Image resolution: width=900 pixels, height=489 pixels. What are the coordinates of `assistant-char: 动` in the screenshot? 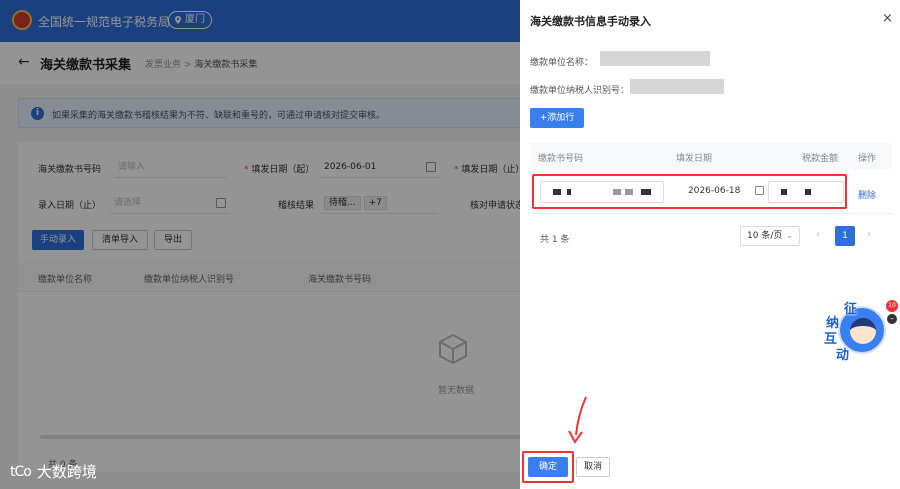 It's located at (843, 355).